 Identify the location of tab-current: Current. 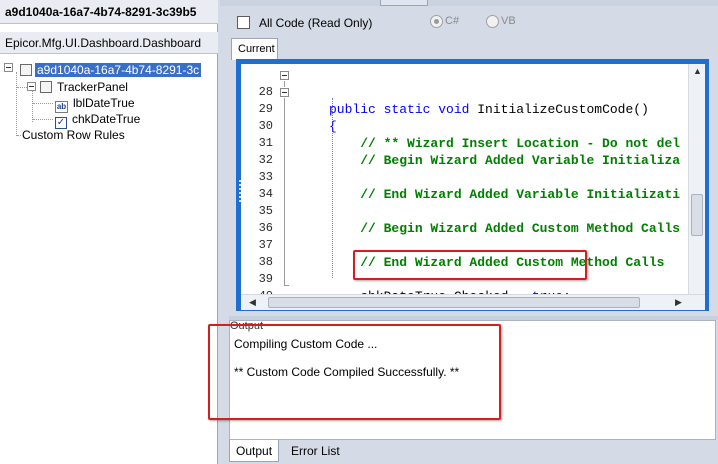
(254, 49).